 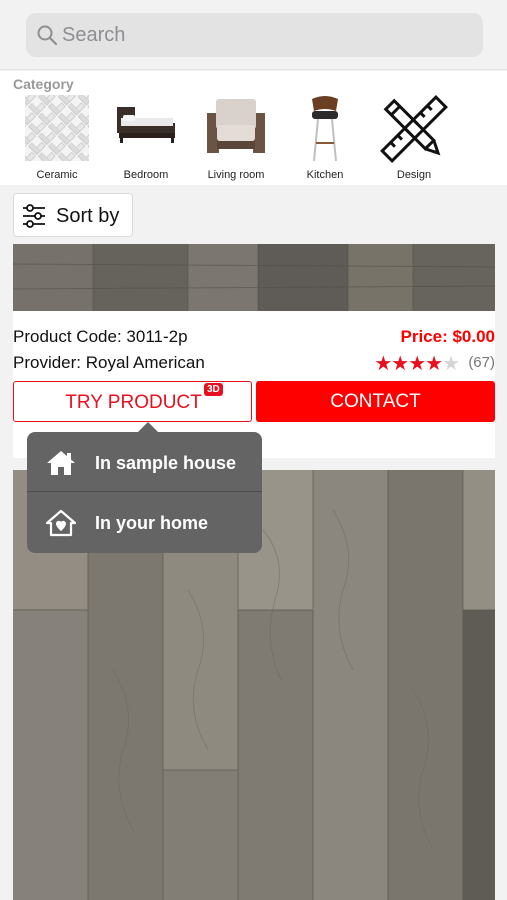 I want to click on price: Price: $0.00, so click(x=447, y=336).